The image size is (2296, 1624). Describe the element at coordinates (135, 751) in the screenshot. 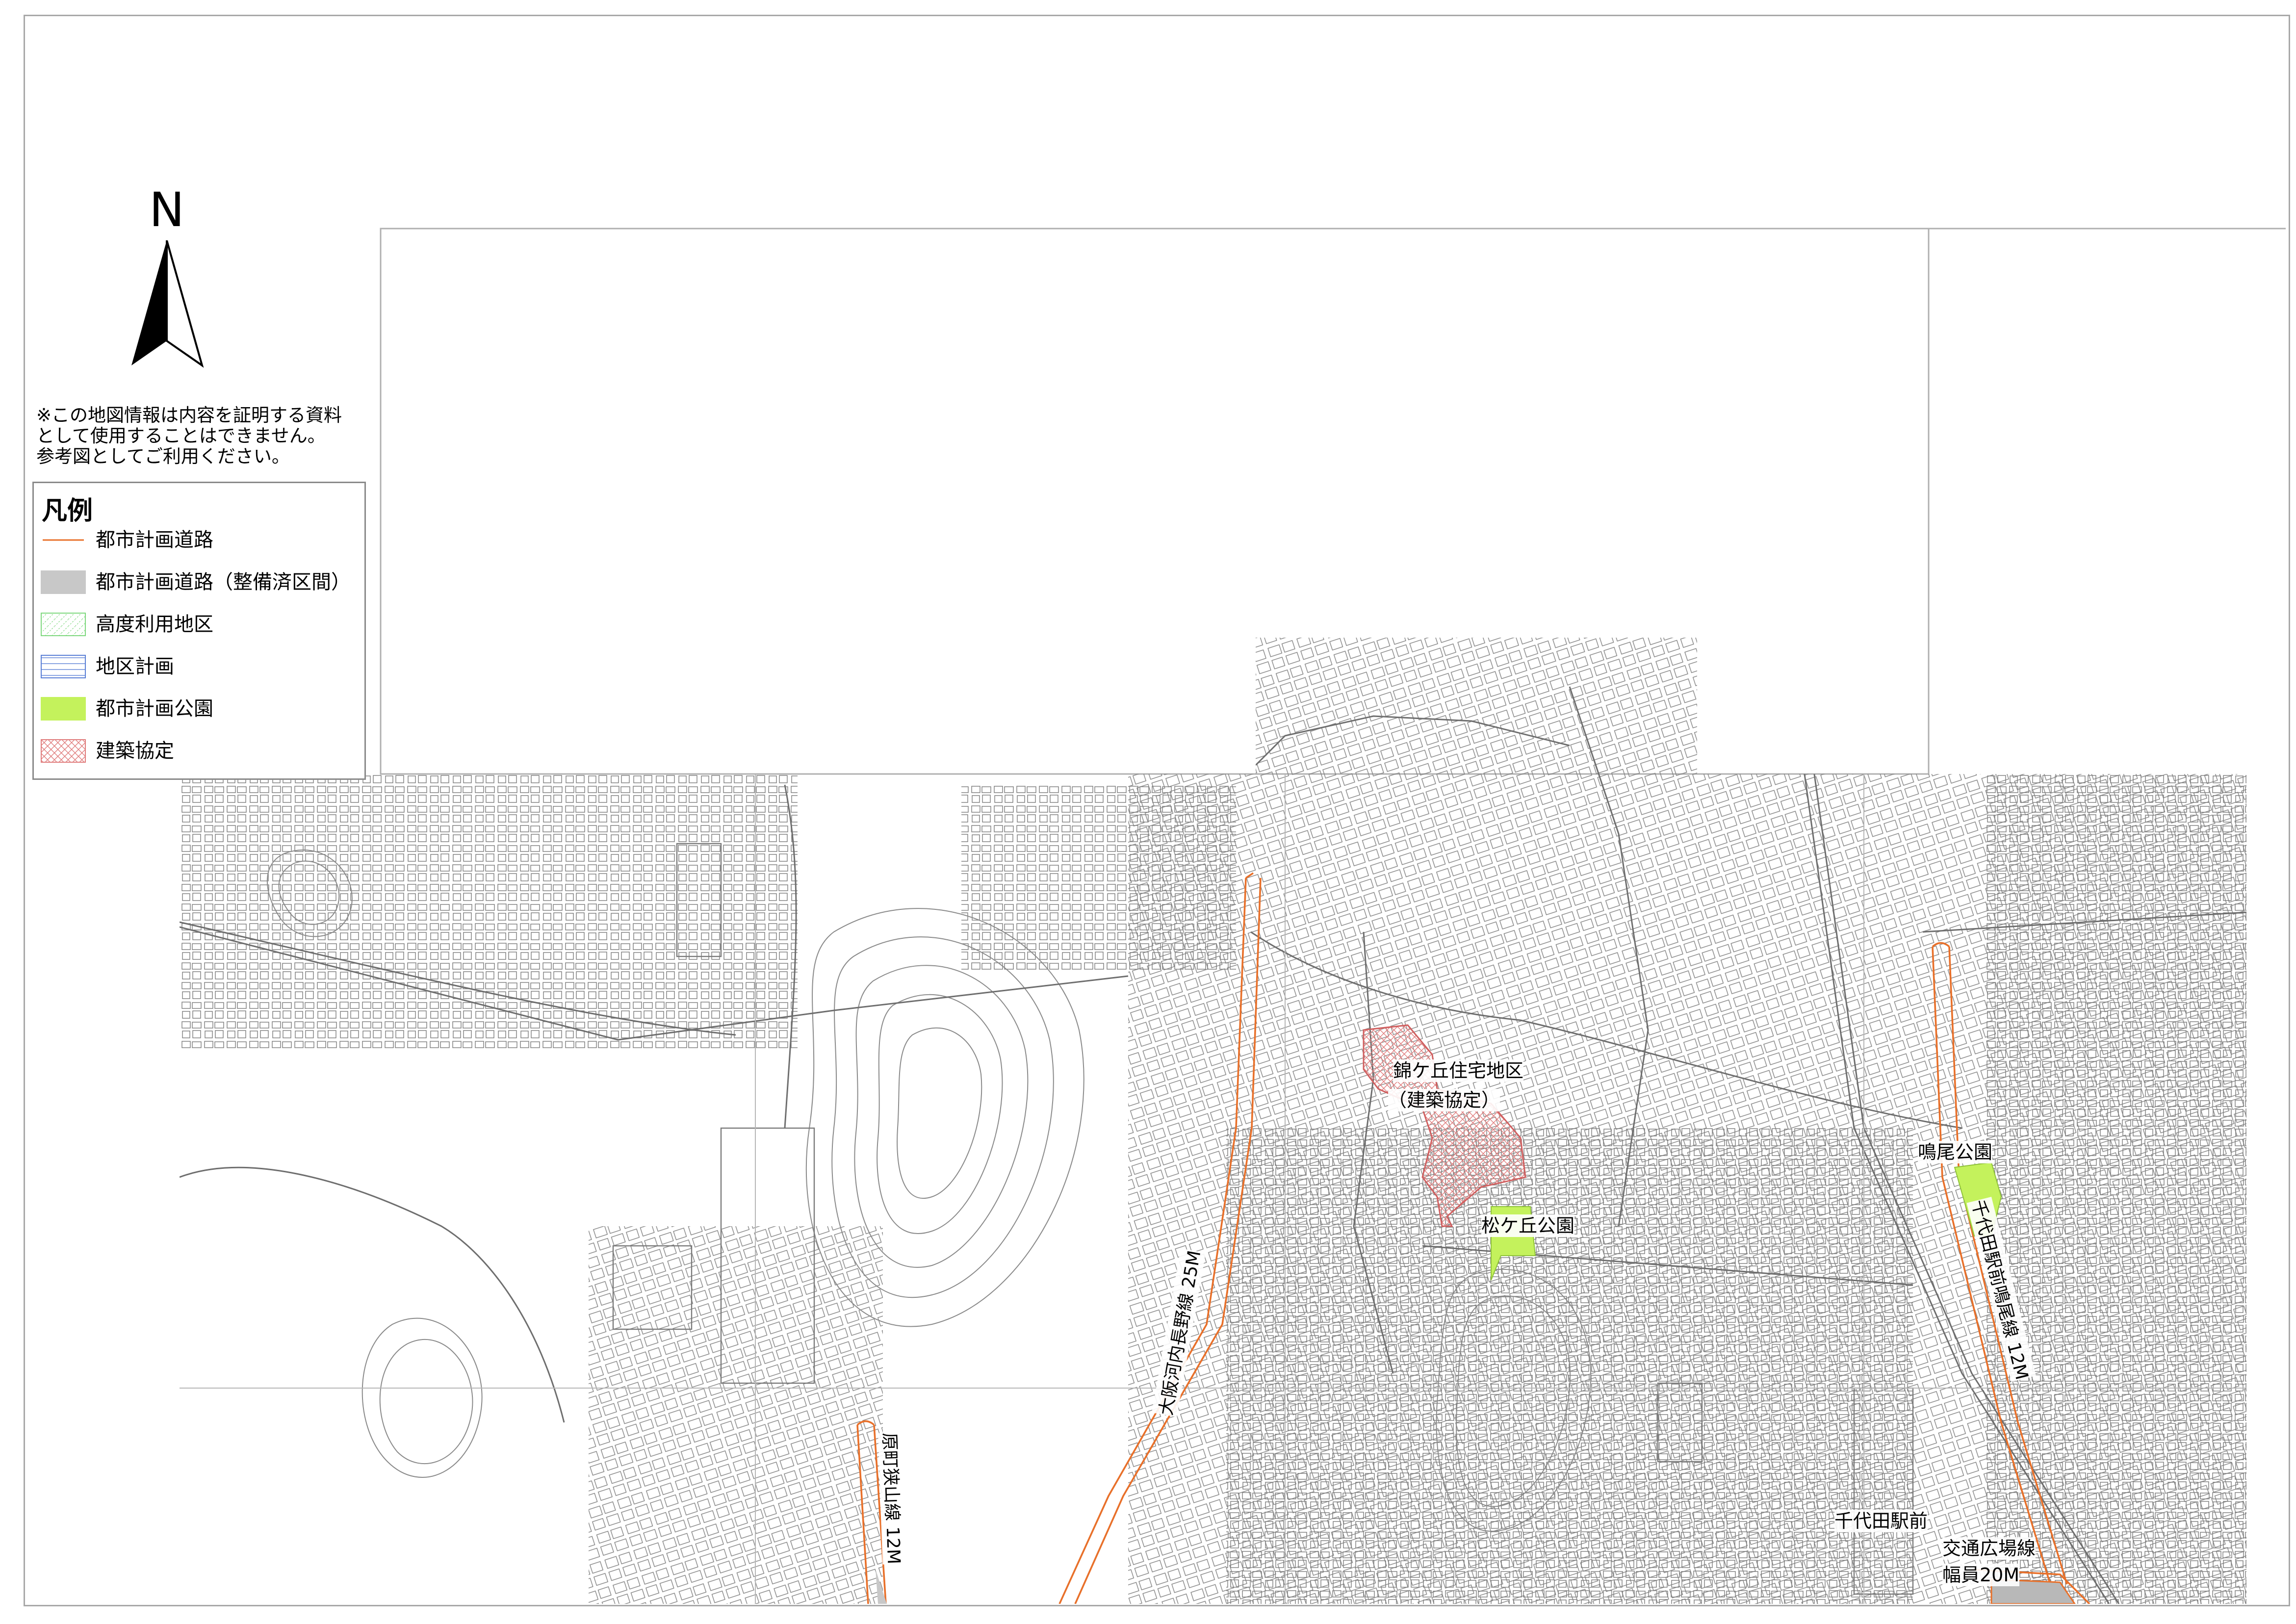

I see `legend-label: 建築協定` at that location.